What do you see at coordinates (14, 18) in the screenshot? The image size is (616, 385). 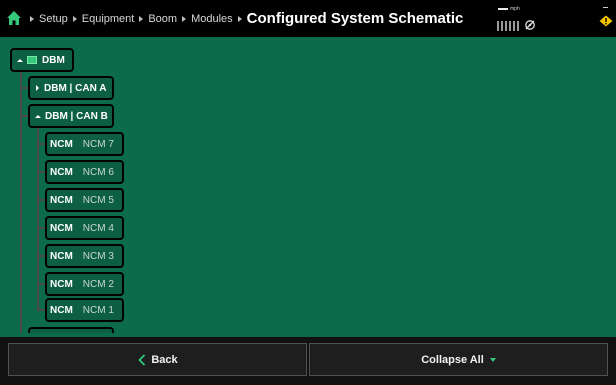 I see `home-icon` at bounding box center [14, 18].